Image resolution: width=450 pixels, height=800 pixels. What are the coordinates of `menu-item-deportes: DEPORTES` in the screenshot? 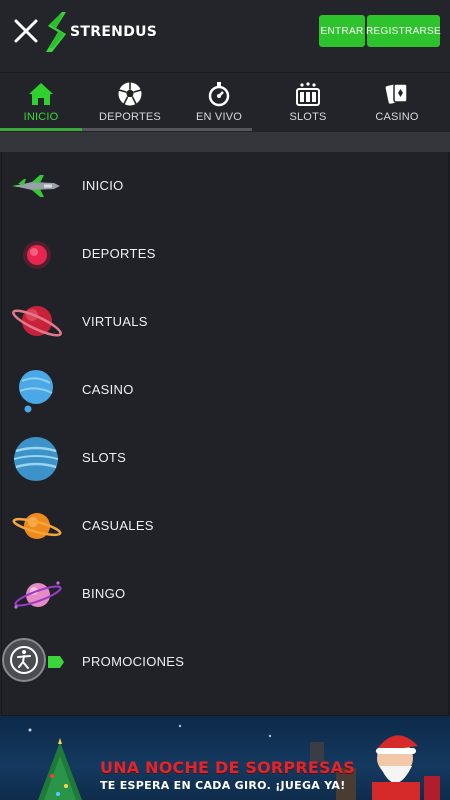 It's located at (225, 254).